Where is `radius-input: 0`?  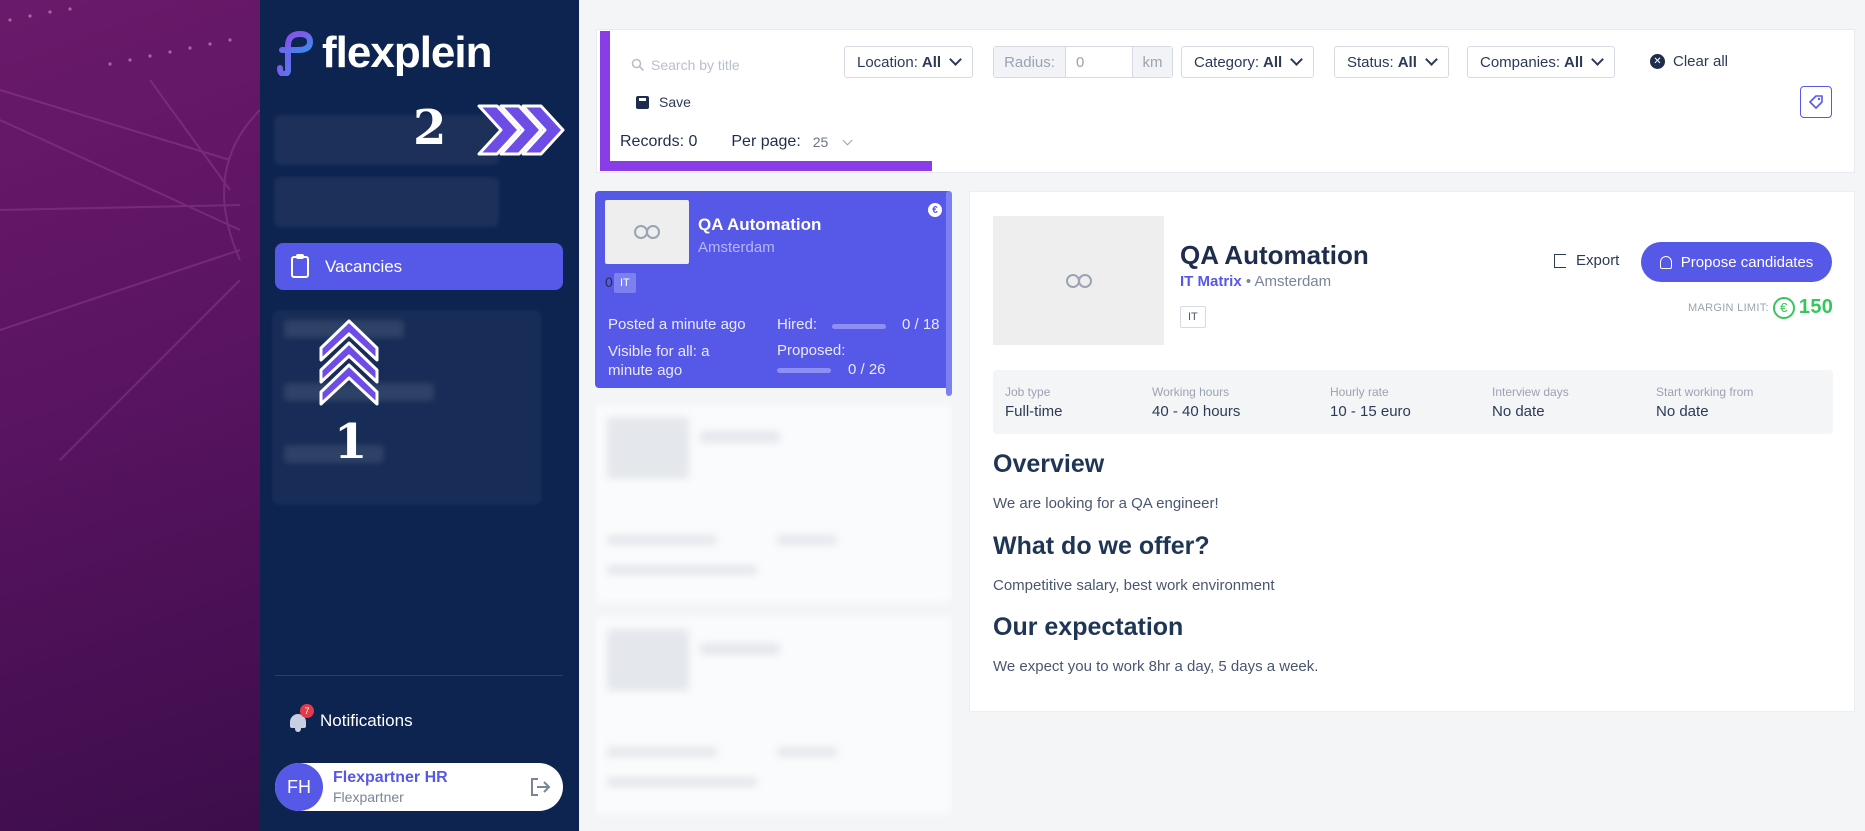 radius-input: 0 is located at coordinates (1099, 62).